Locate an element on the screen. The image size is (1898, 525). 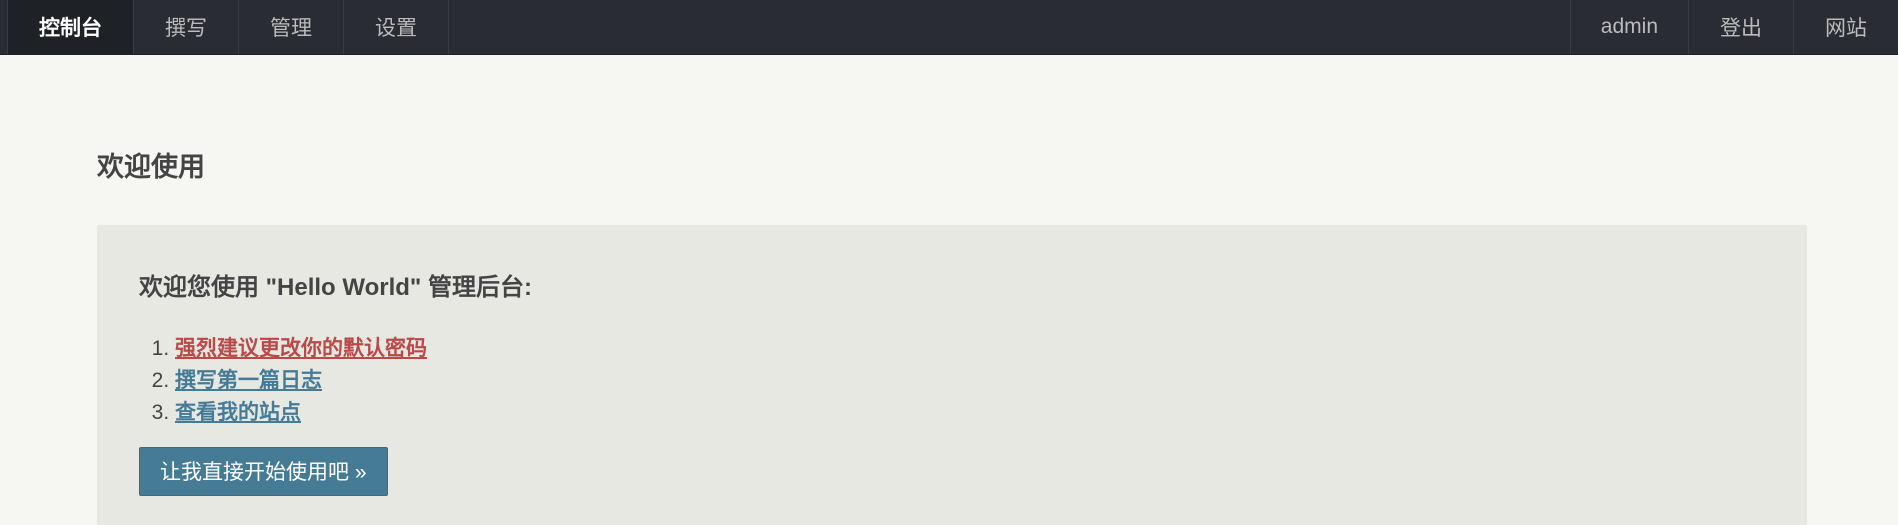
top-navigation-bar: 控制台 撰写 管理 设置 admin 登出 网站 is located at coordinates (949, 27).